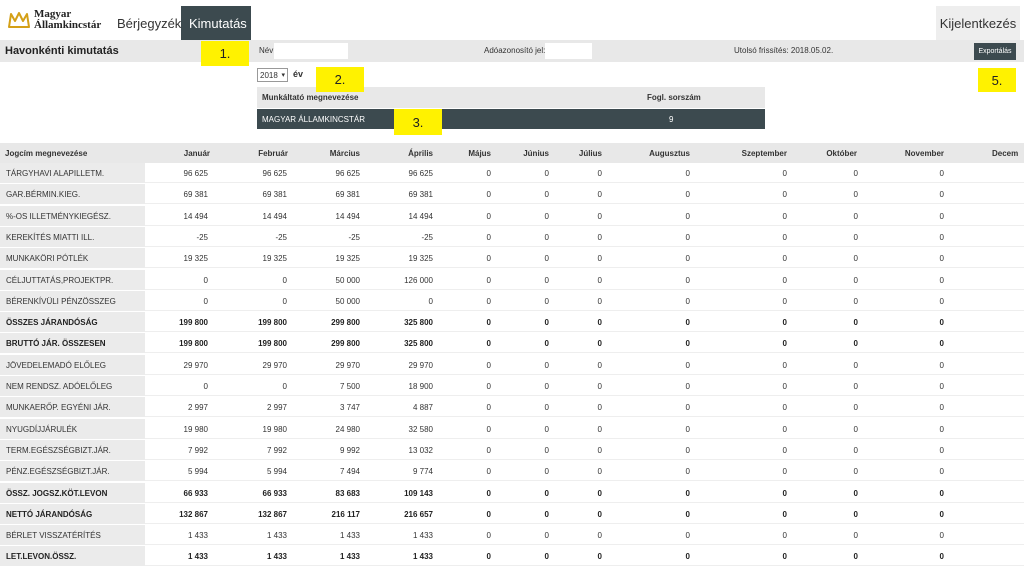 This screenshot has height=570, width=1024. What do you see at coordinates (58, 216) in the screenshot?
I see `row-label: %-OS ILLETMÉNYKIEGÉSZ.` at bounding box center [58, 216].